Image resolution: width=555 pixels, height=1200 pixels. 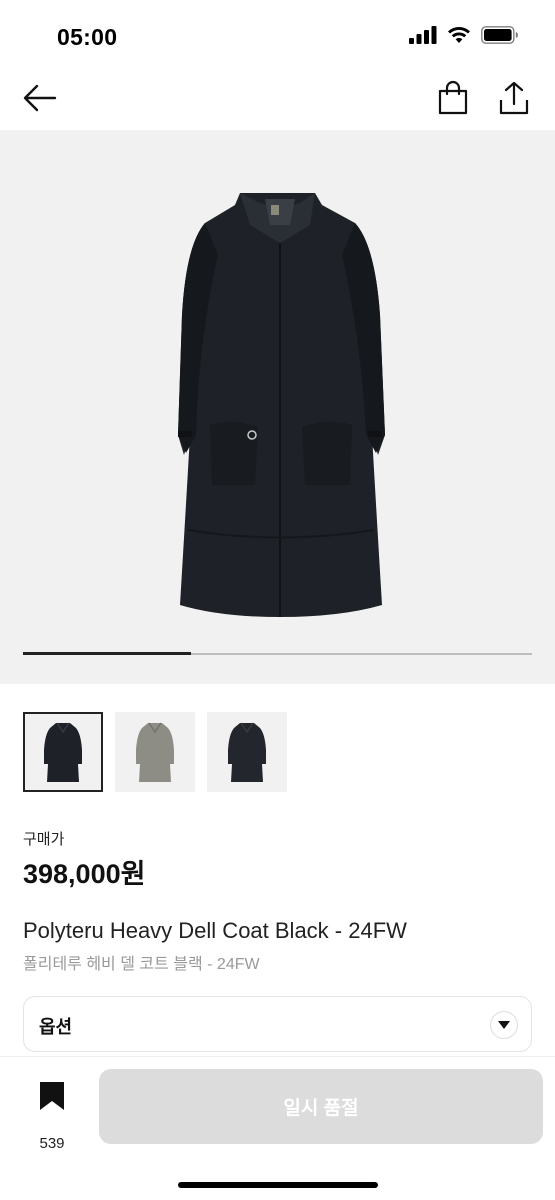 I want to click on option-label: 옵션, so click(x=56, y=1027).